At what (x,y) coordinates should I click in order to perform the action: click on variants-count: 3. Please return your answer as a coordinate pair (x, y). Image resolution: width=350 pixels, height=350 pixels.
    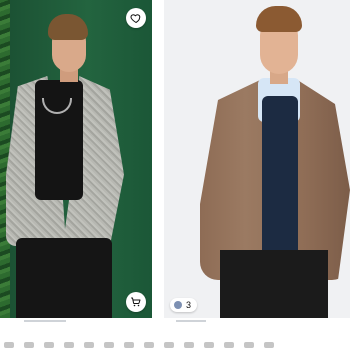
    Looking at the image, I should click on (189, 305).